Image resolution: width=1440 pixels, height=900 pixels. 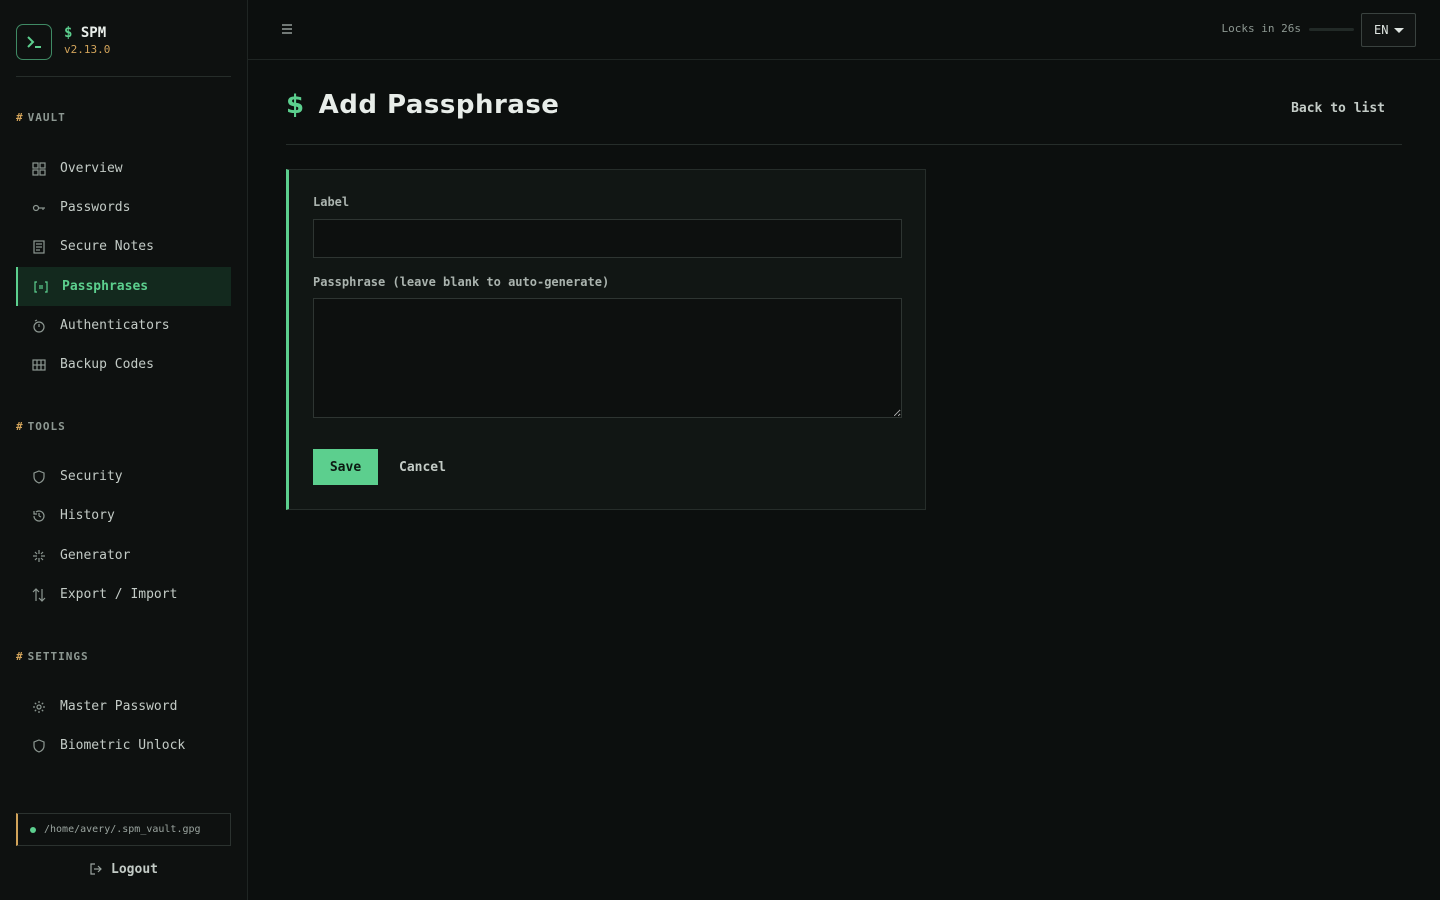 What do you see at coordinates (107, 364) in the screenshot?
I see `sidebar-item-label: Backup Codes` at bounding box center [107, 364].